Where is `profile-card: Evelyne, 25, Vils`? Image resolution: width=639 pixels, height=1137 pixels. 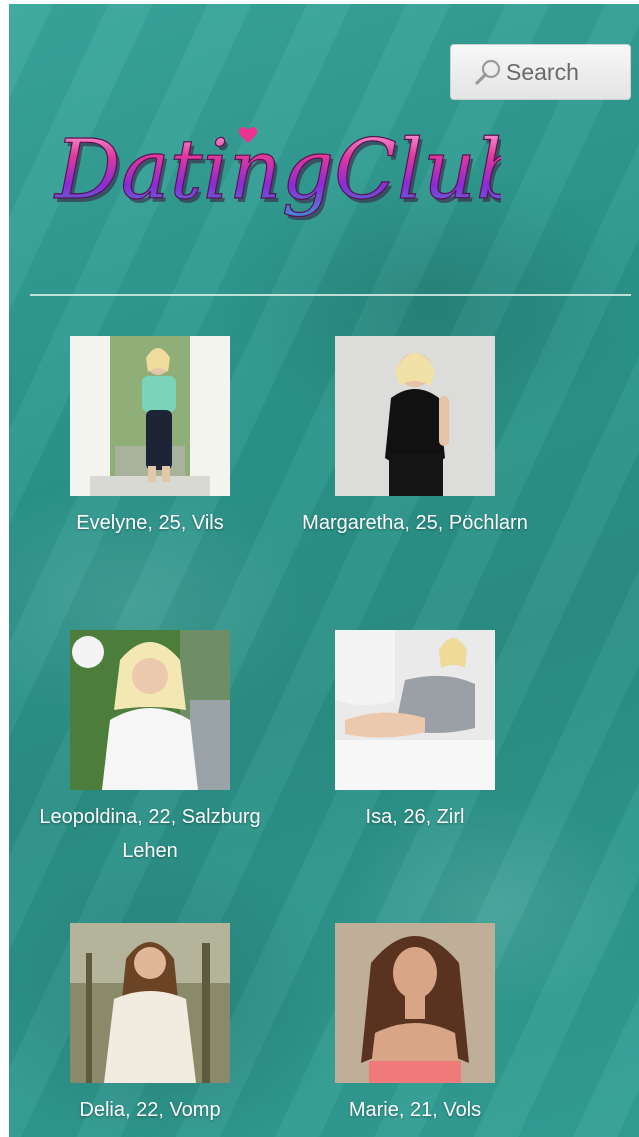
profile-card: Evelyne, 25, Vils is located at coordinates (150, 438).